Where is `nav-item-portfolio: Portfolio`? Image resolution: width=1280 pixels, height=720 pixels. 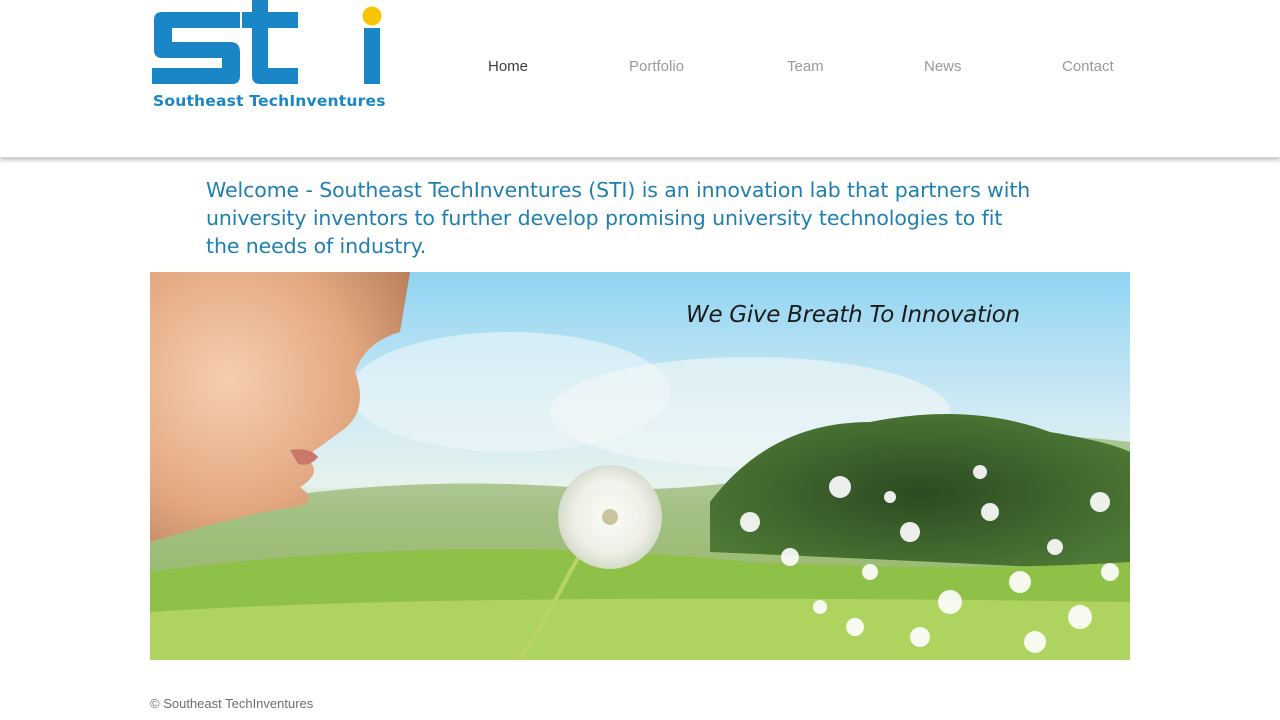 nav-item-portfolio: Portfolio is located at coordinates (656, 66).